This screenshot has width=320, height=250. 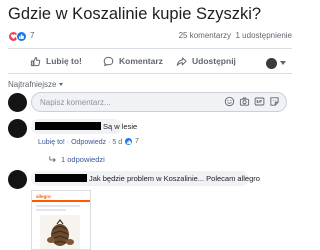 I want to click on share-button: Udostępnij, so click(x=206, y=61).